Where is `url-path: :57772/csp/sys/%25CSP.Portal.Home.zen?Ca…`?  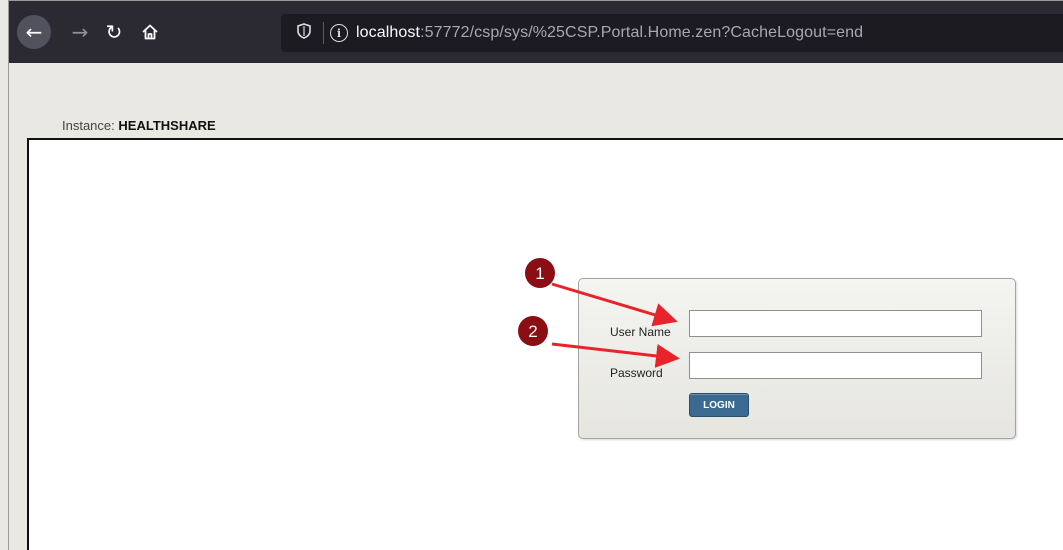
url-path: :57772/csp/sys/%25CSP.Portal.Home.zen?Ca… is located at coordinates (642, 32).